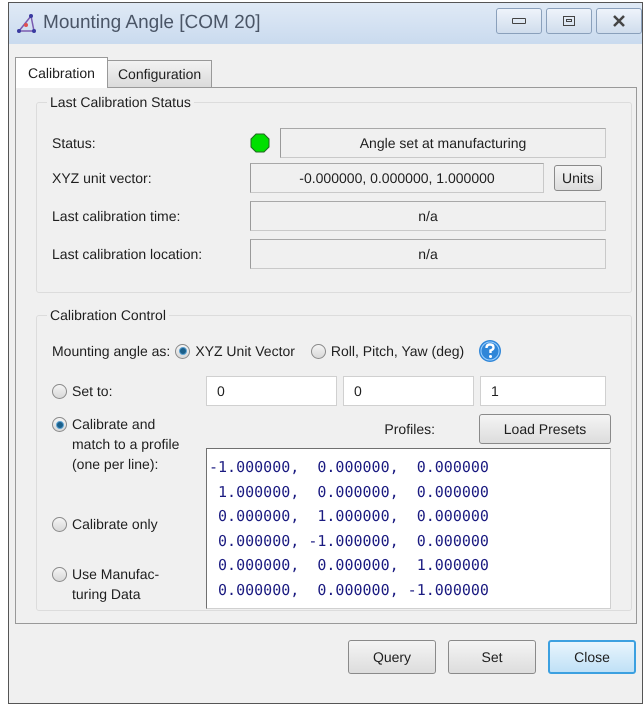 The height and width of the screenshot is (704, 643). What do you see at coordinates (349, 467) in the screenshot?
I see `profile-line: -1.000000, 0.000000, 0.000000` at bounding box center [349, 467].